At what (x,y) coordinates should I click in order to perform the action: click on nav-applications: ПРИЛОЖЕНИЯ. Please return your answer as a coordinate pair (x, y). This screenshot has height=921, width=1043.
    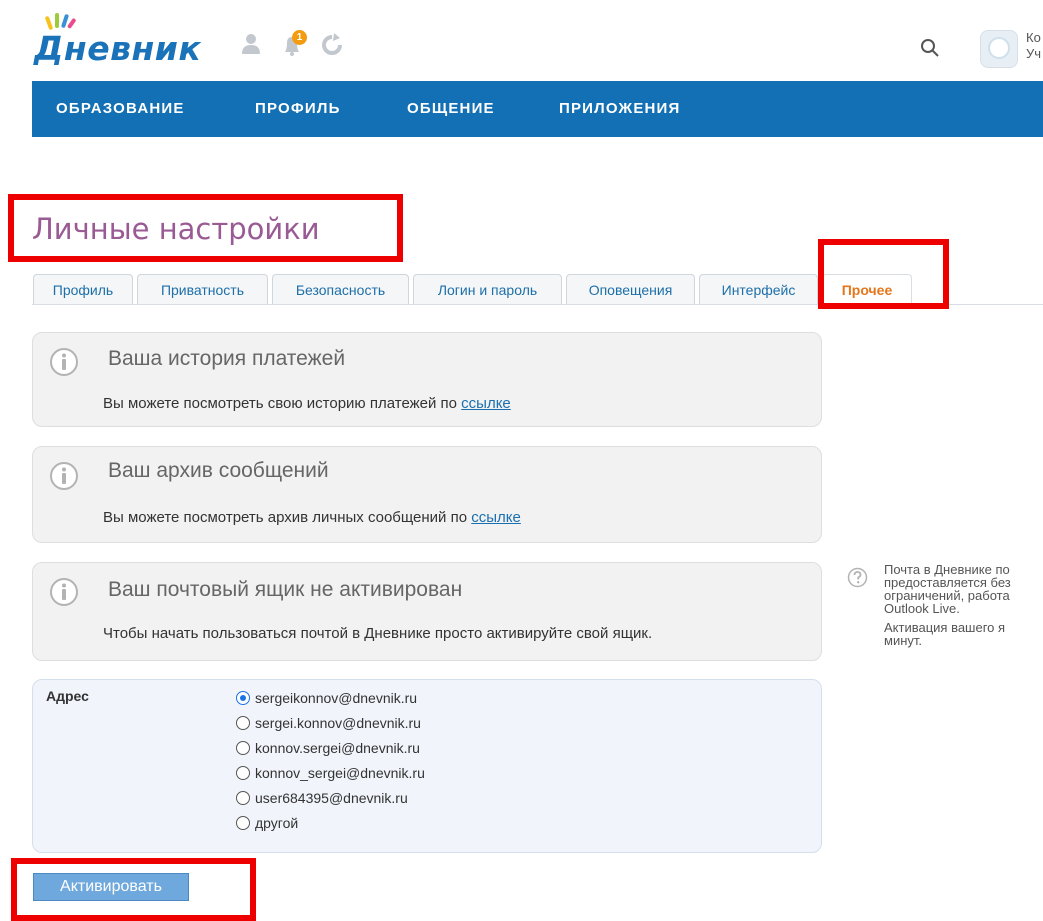
    Looking at the image, I should click on (620, 108).